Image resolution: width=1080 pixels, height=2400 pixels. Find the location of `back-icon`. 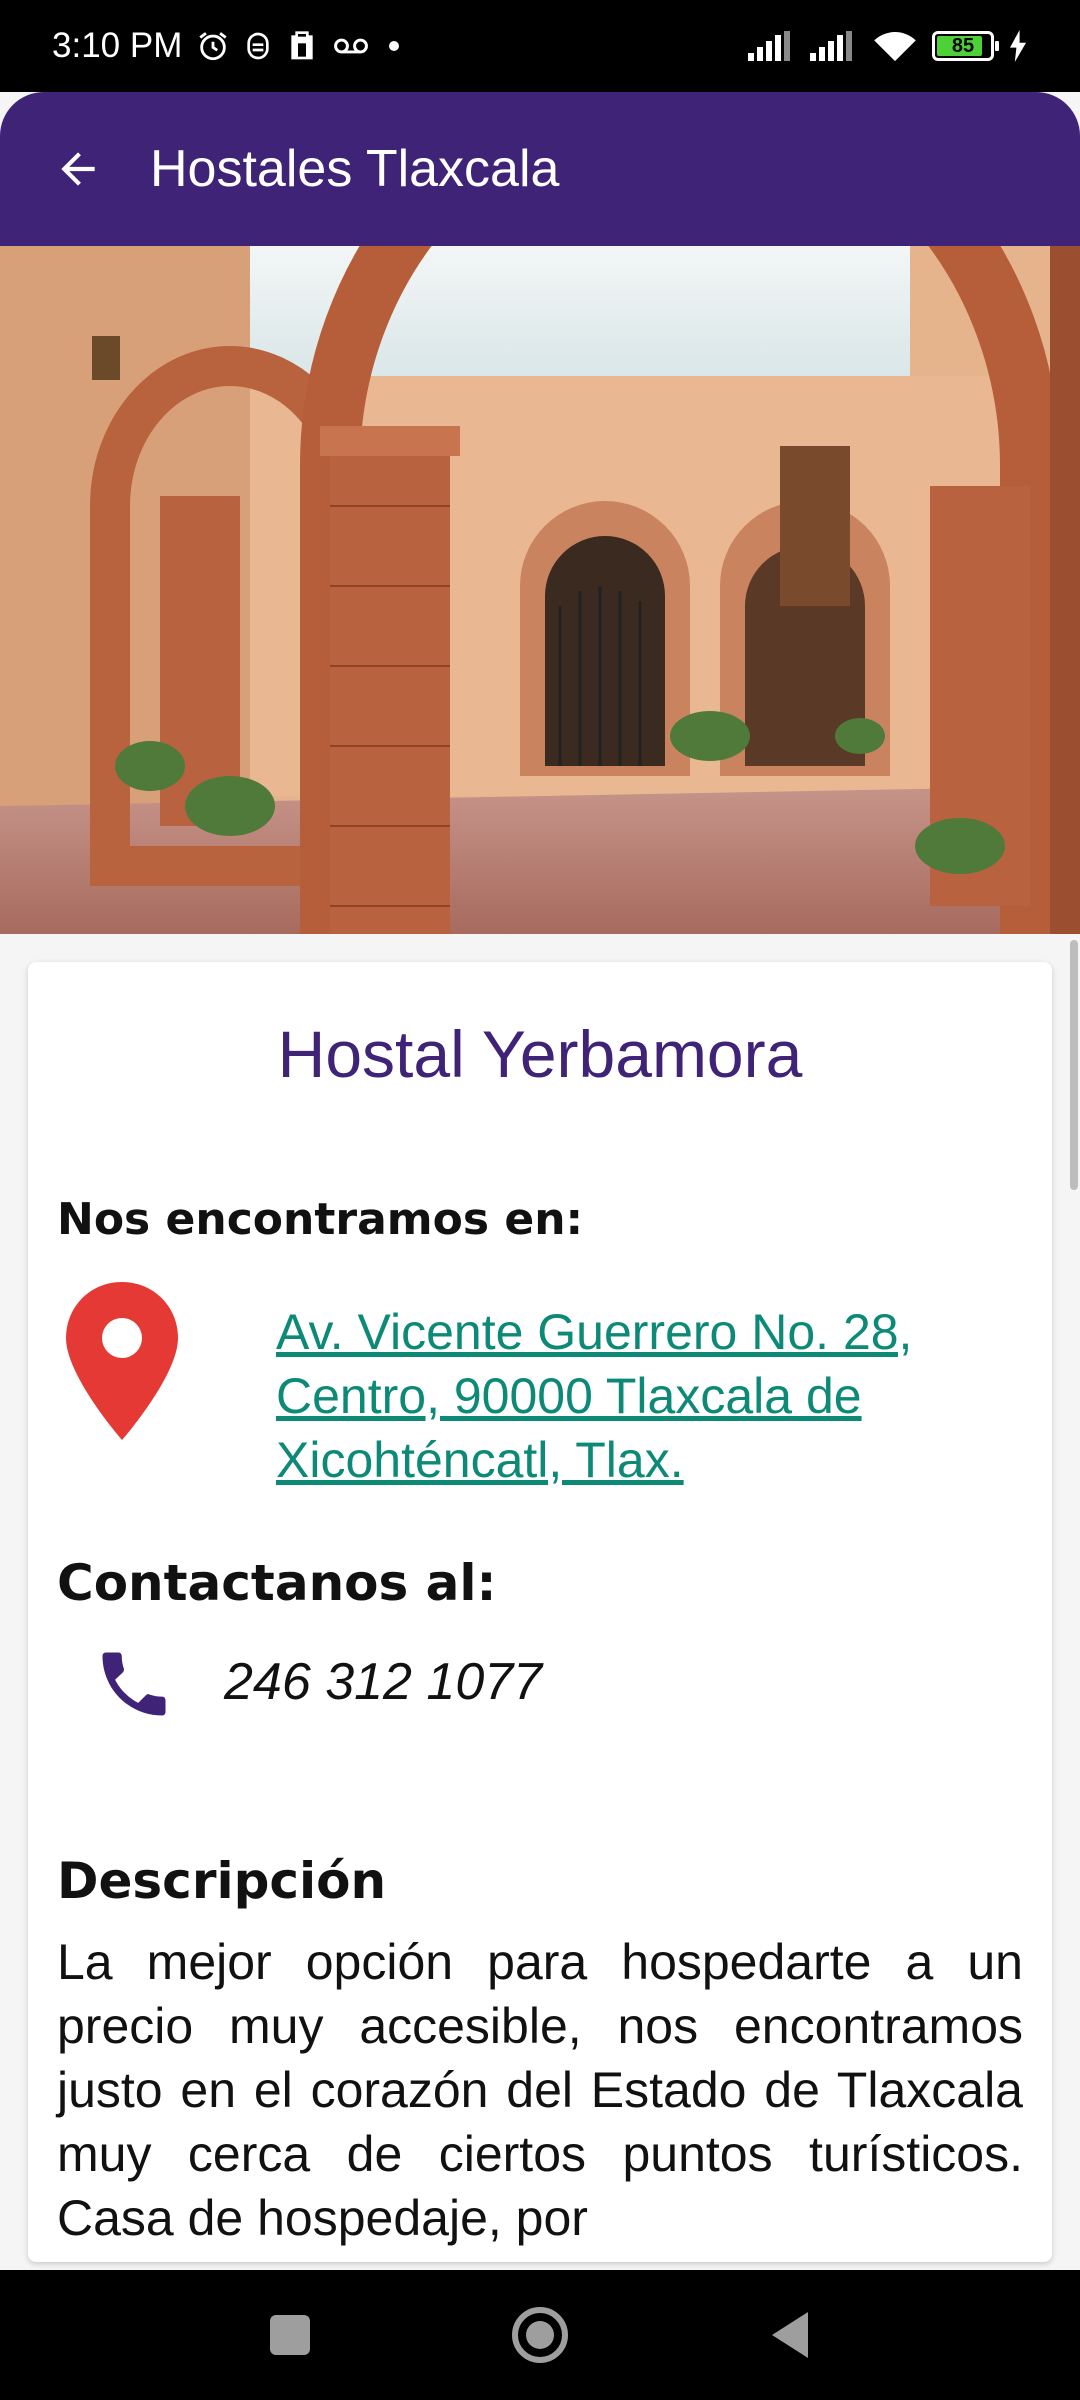

back-icon is located at coordinates (790, 2335).